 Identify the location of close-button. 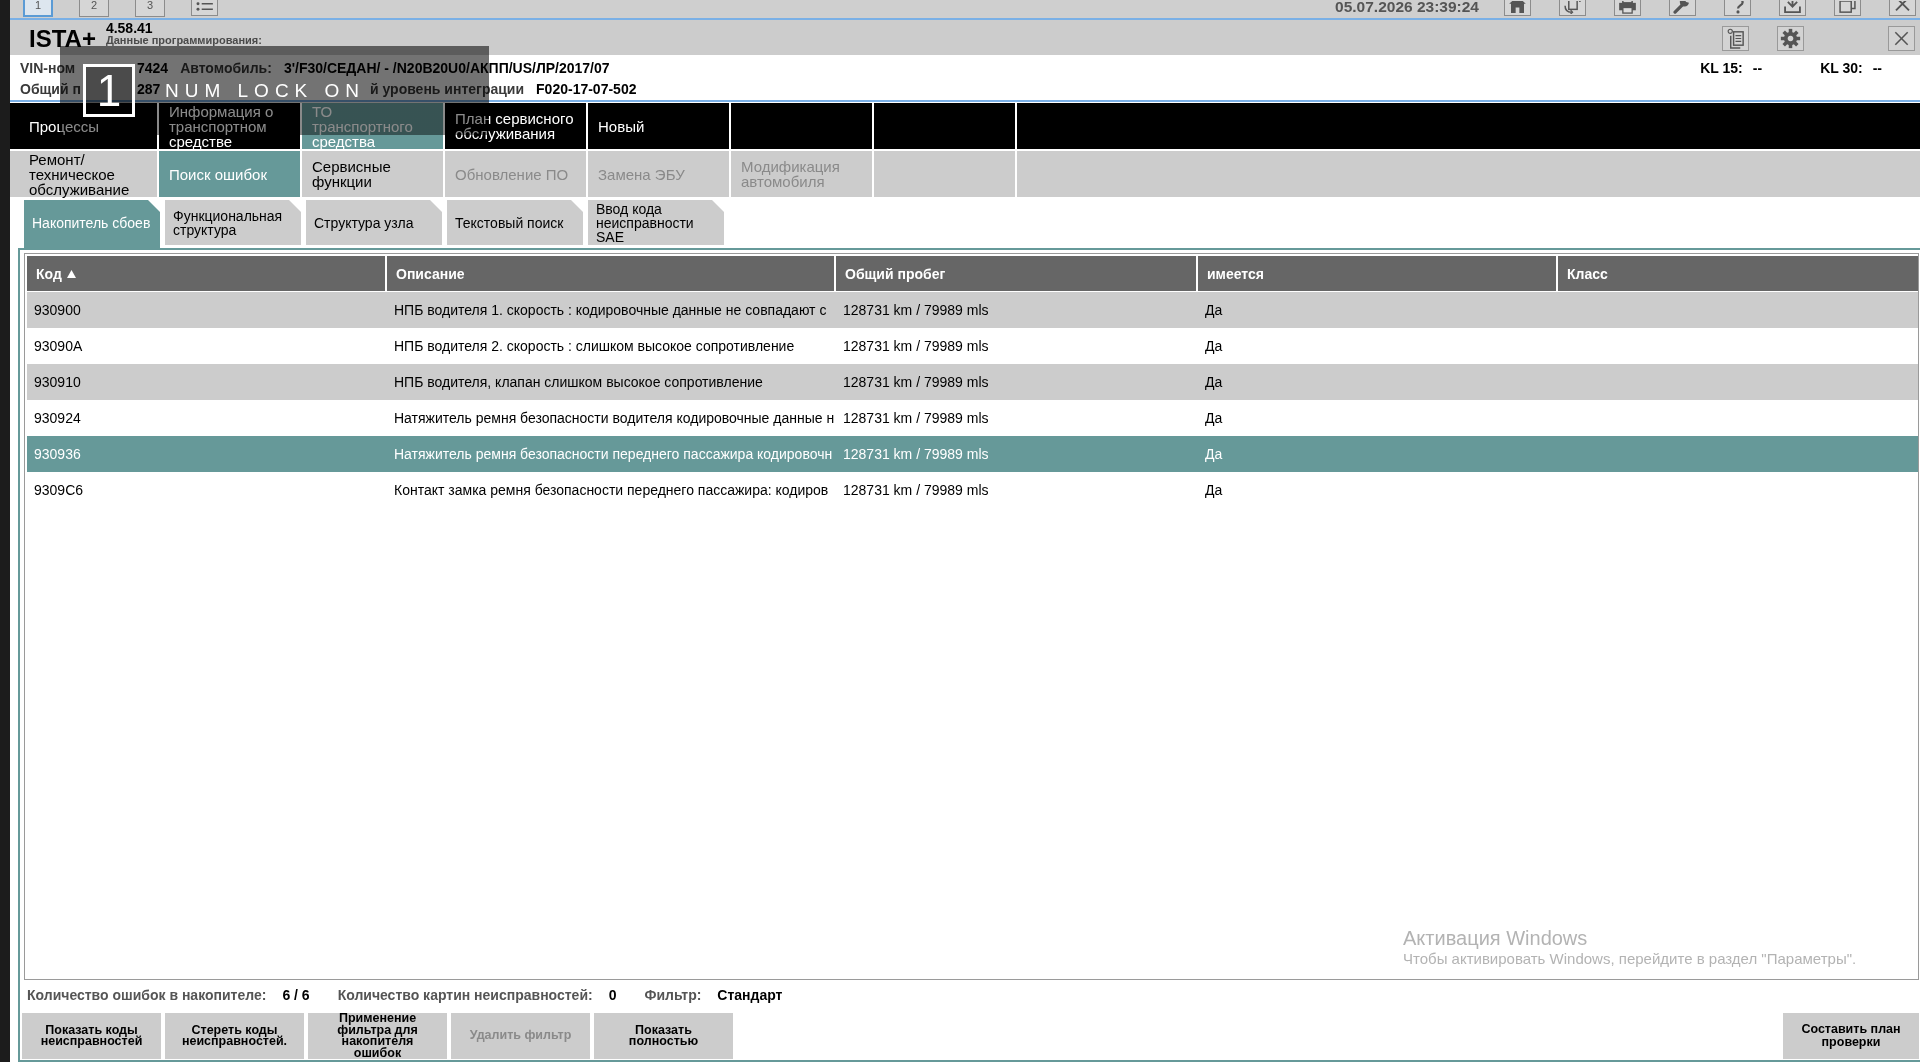
(1901, 38).